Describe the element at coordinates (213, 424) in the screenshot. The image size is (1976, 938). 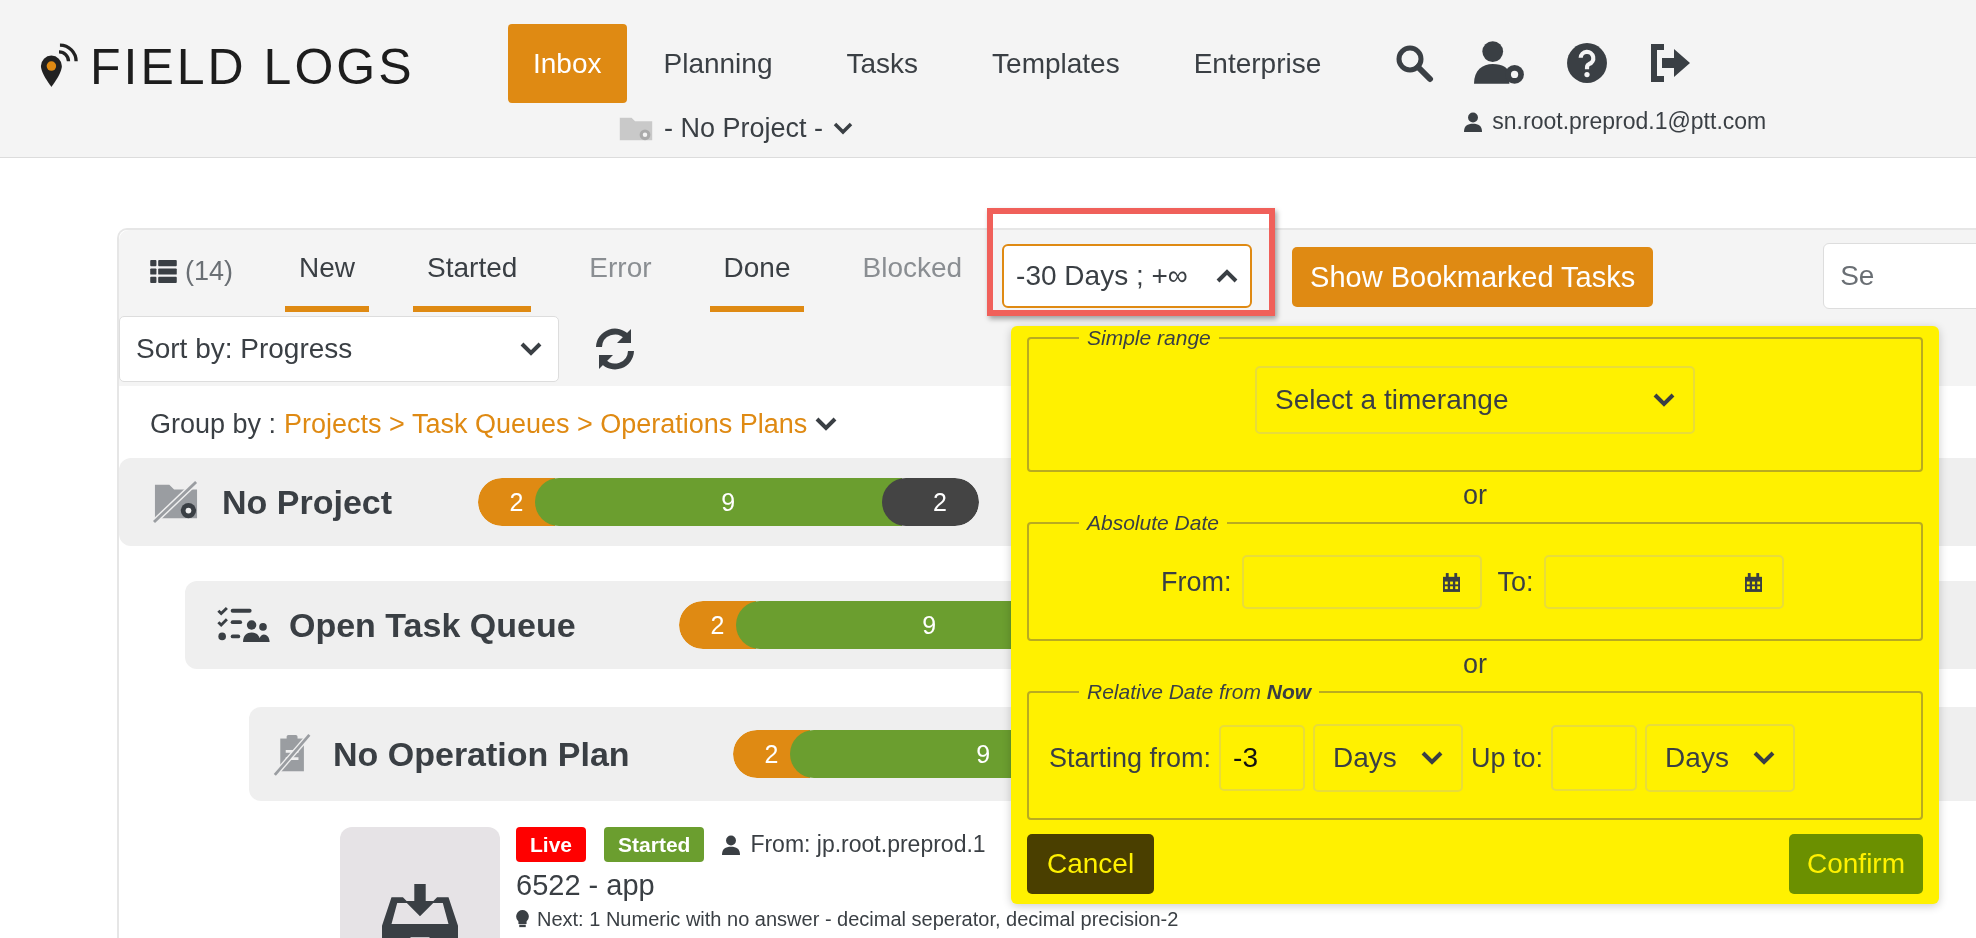
I see `group-by-label: Group by :` at that location.